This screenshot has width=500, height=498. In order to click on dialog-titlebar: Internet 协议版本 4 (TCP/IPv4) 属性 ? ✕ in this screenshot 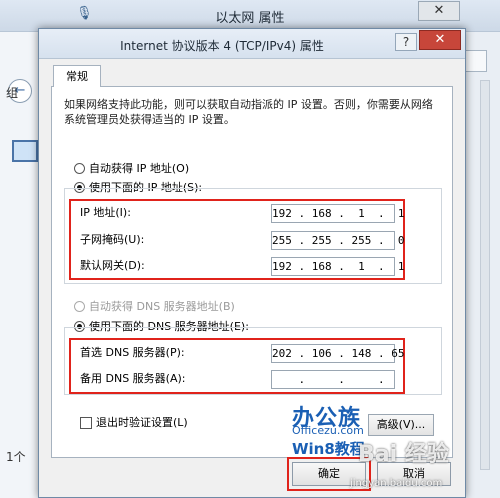, I will do `click(252, 44)`.